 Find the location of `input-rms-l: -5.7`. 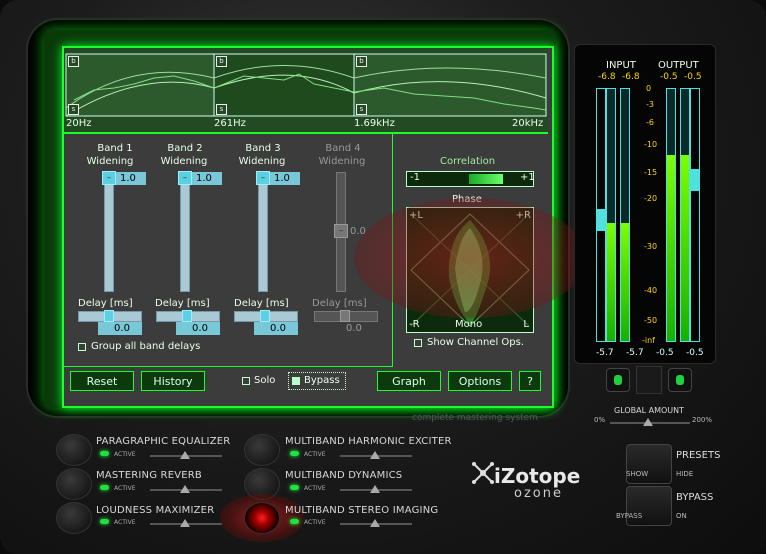

input-rms-l: -5.7 is located at coordinates (605, 353).